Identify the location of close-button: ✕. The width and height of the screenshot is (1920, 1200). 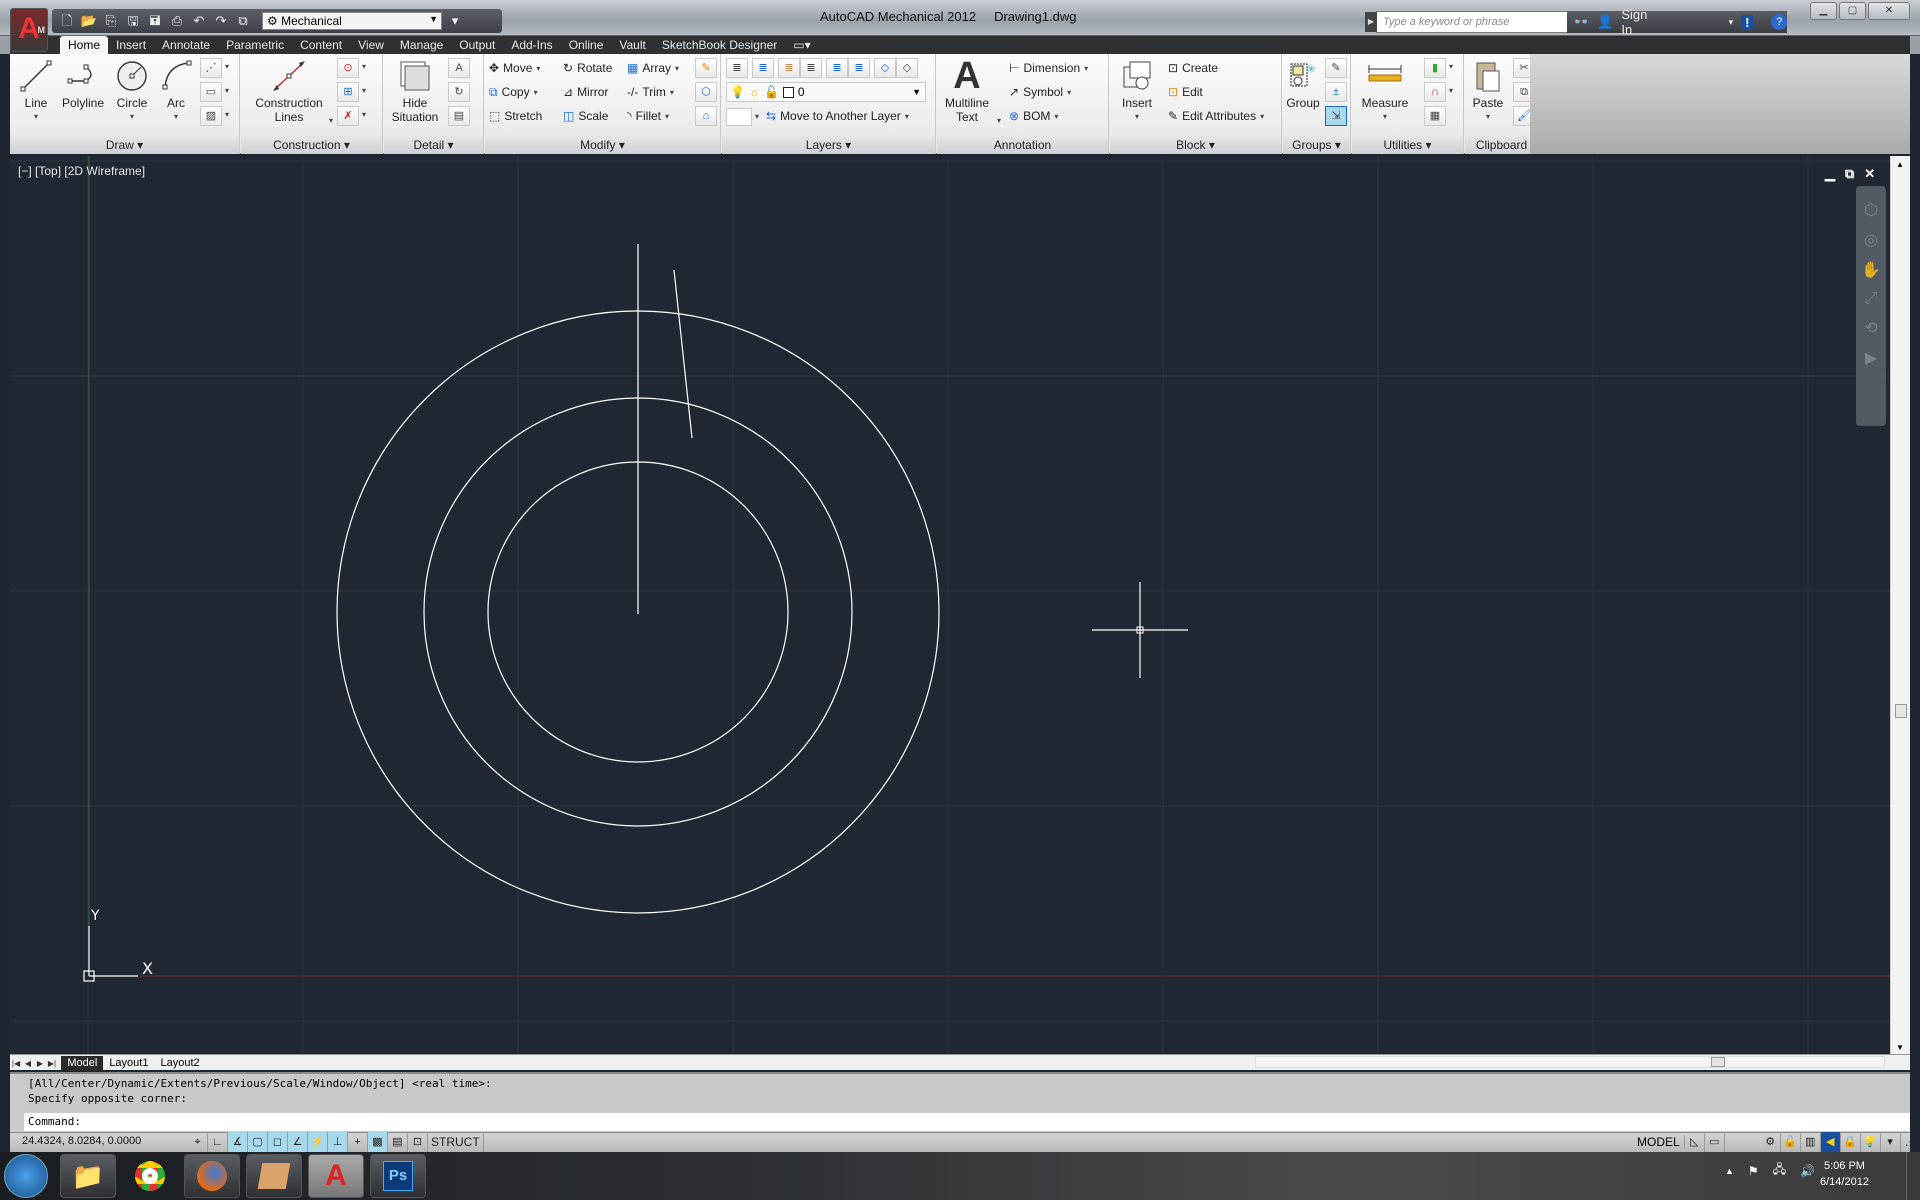
(1889, 11).